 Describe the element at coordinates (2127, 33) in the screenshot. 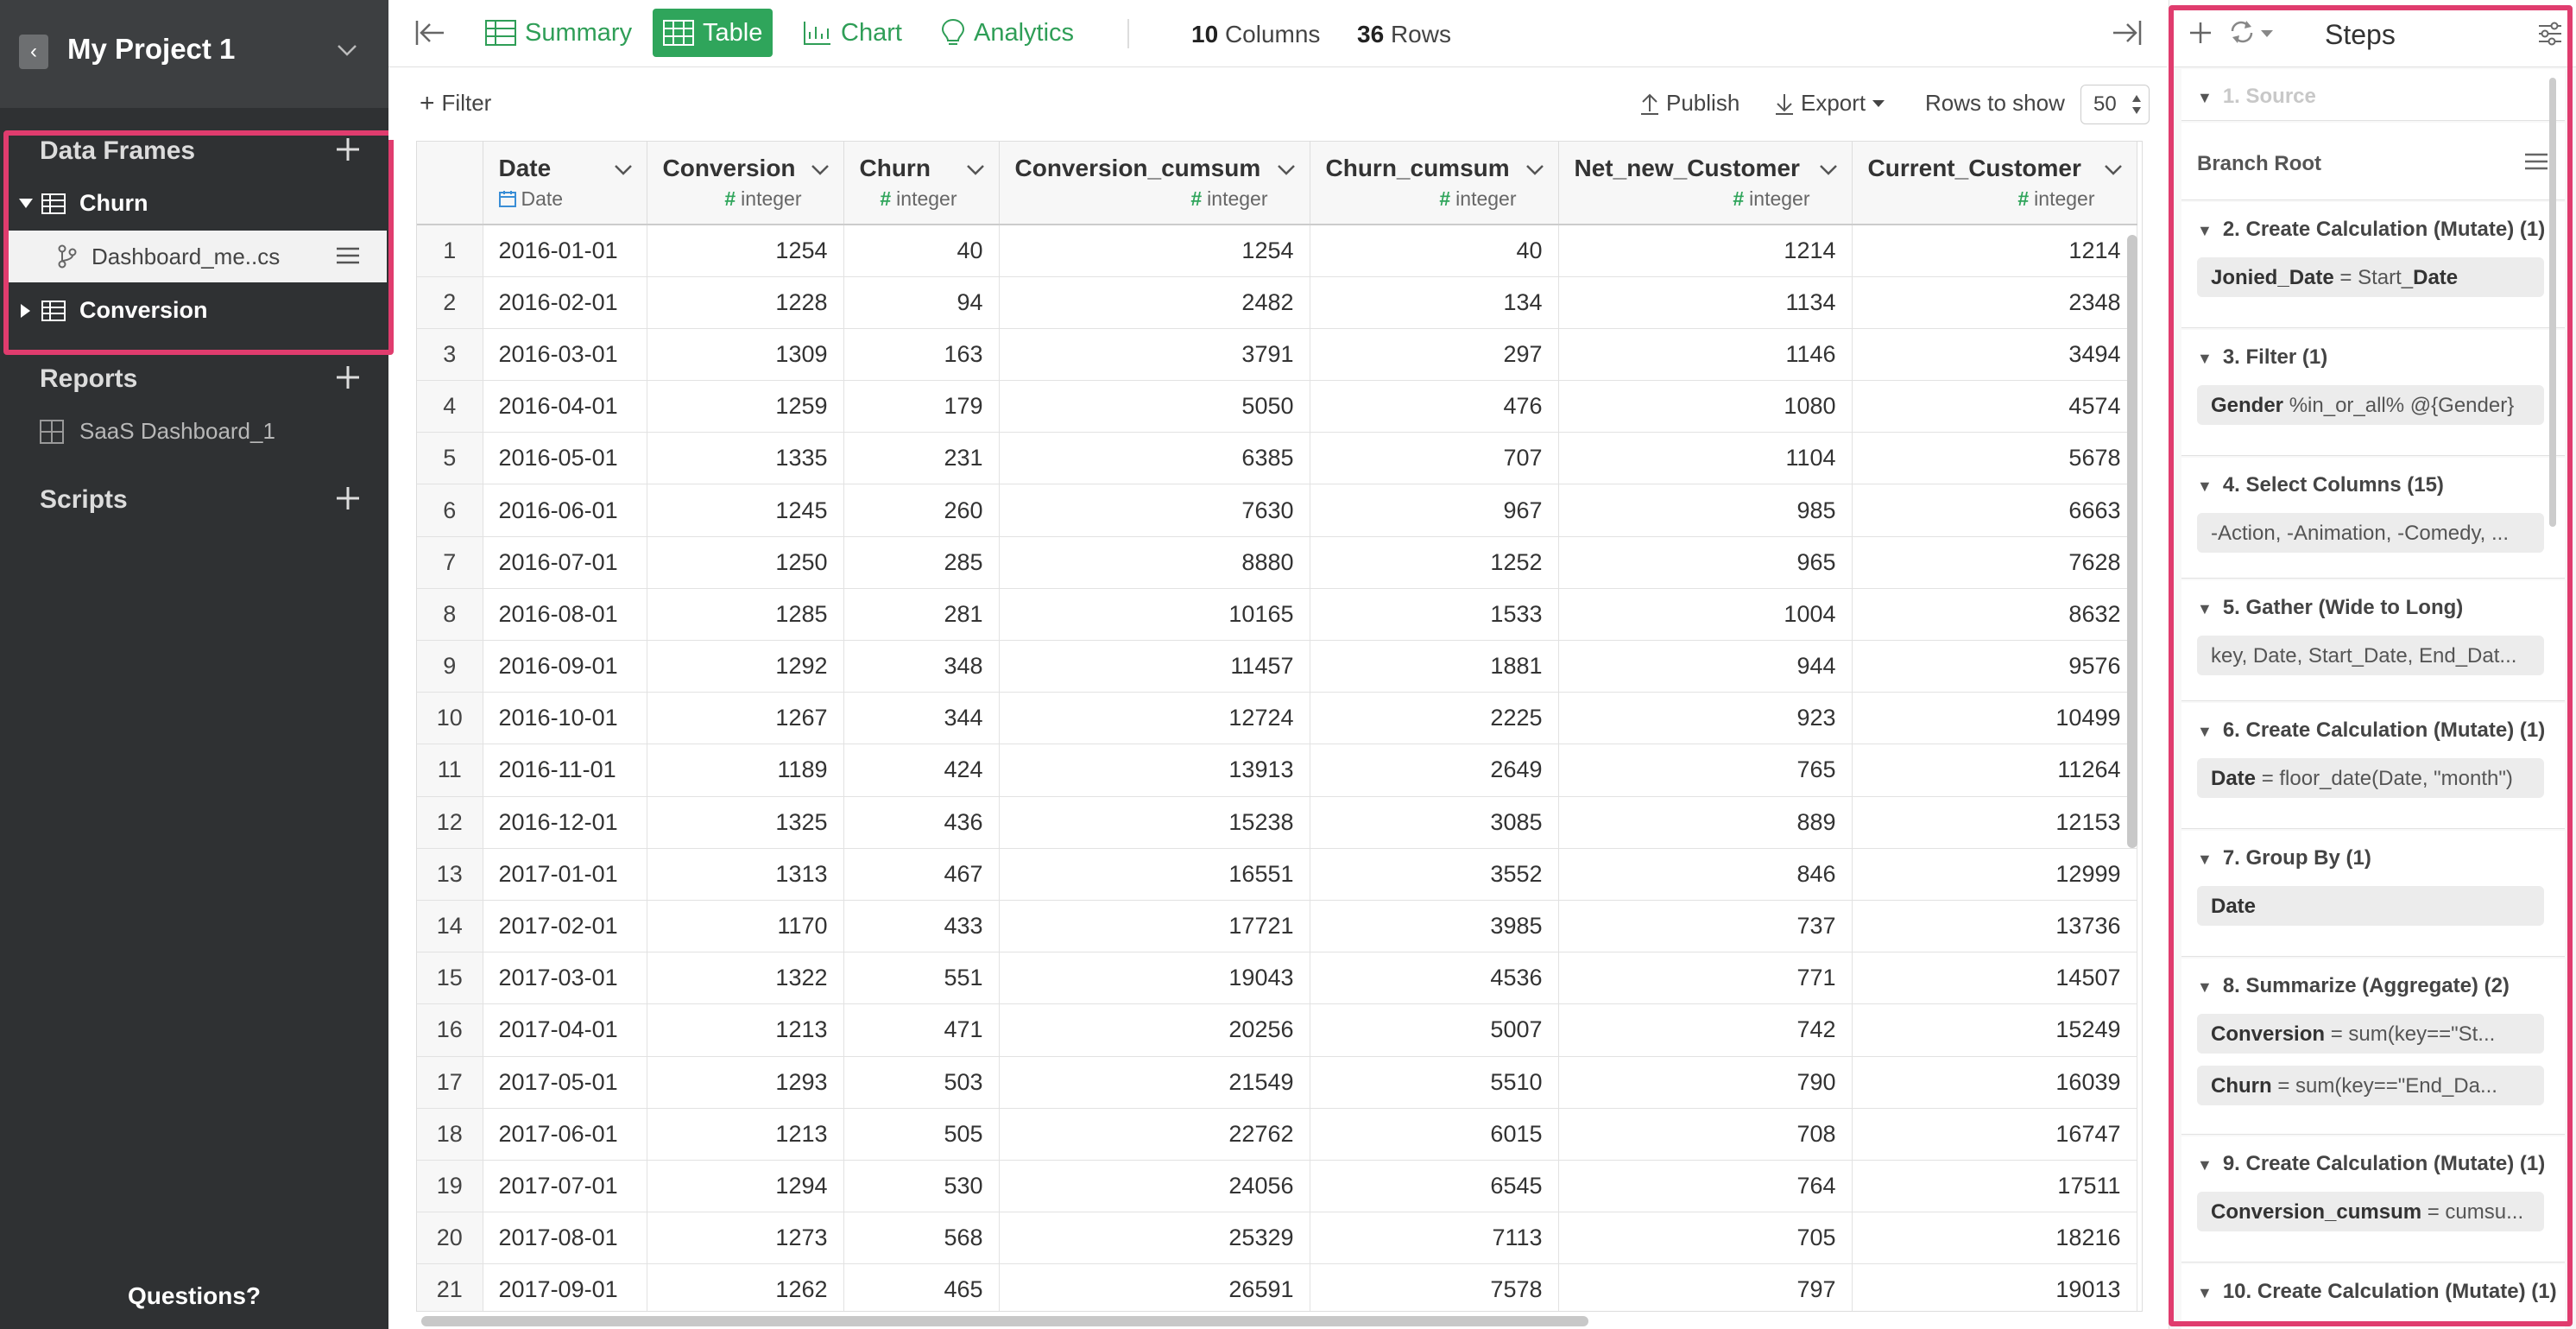

I see `collapse-right-icon` at that location.